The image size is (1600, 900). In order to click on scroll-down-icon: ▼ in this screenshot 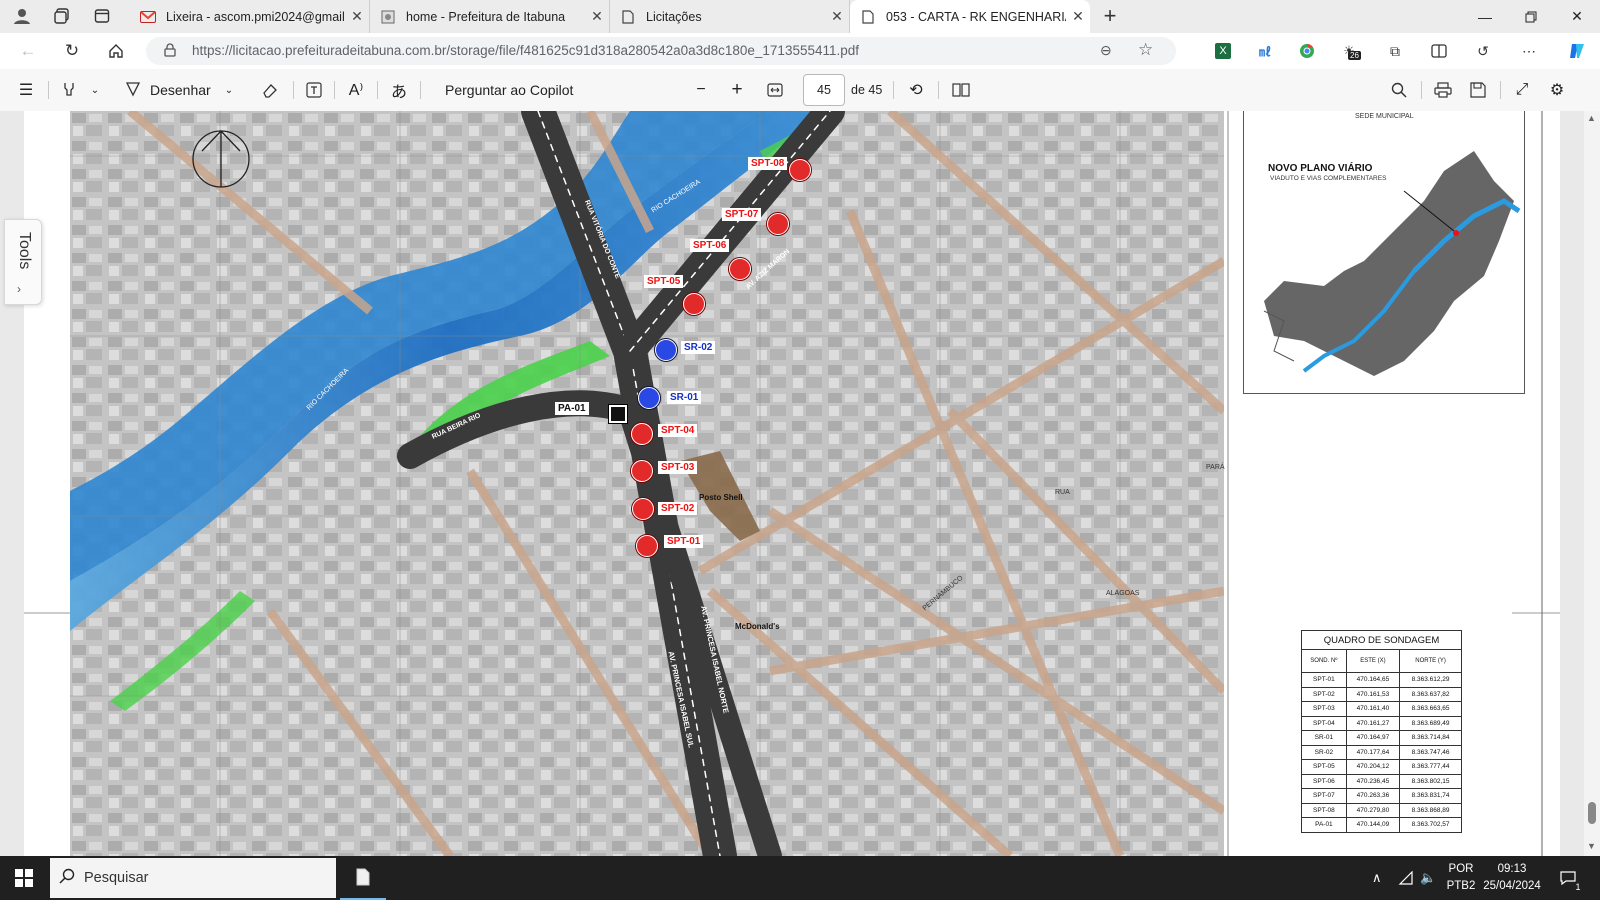, I will do `click(1591, 846)`.